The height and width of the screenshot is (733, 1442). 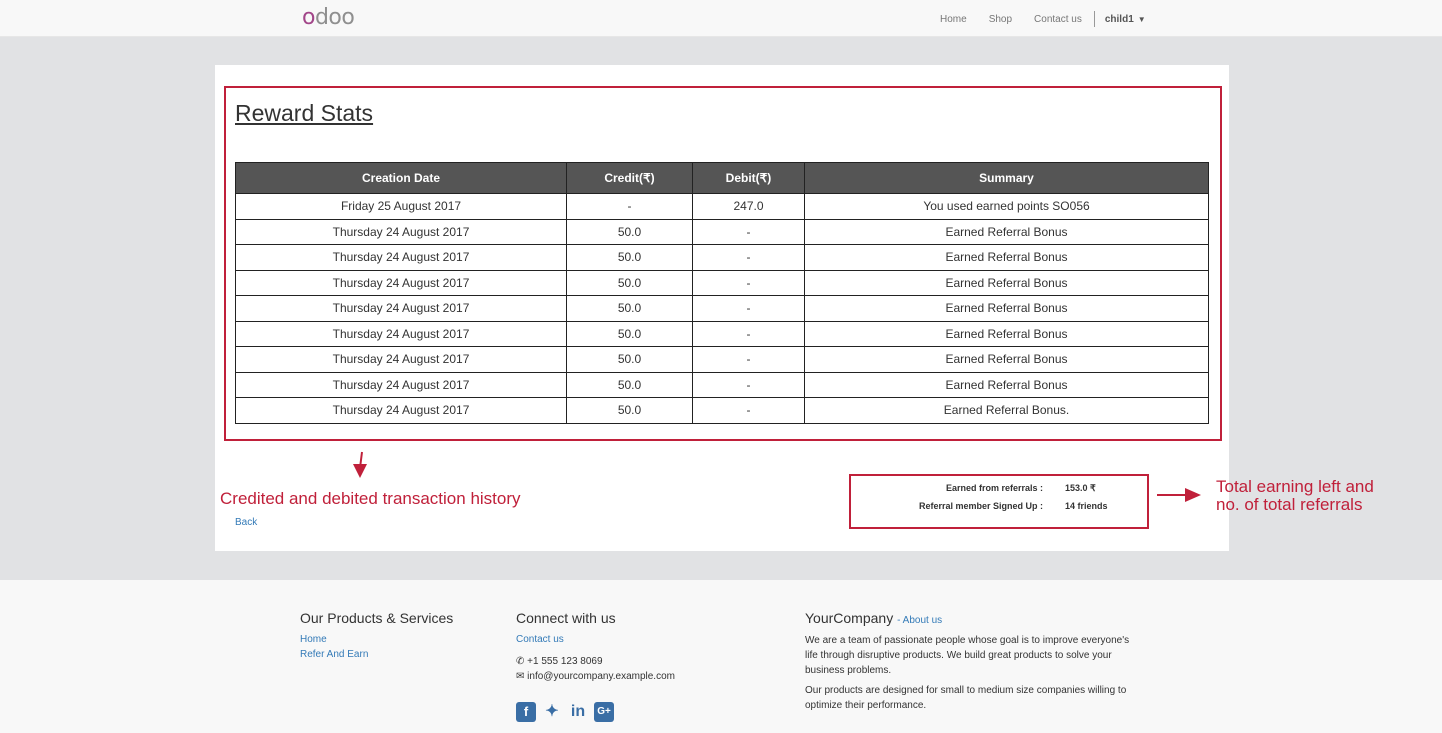 What do you see at coordinates (1006, 410) in the screenshot?
I see `cell-summary: Earned Referral Bonus.` at bounding box center [1006, 410].